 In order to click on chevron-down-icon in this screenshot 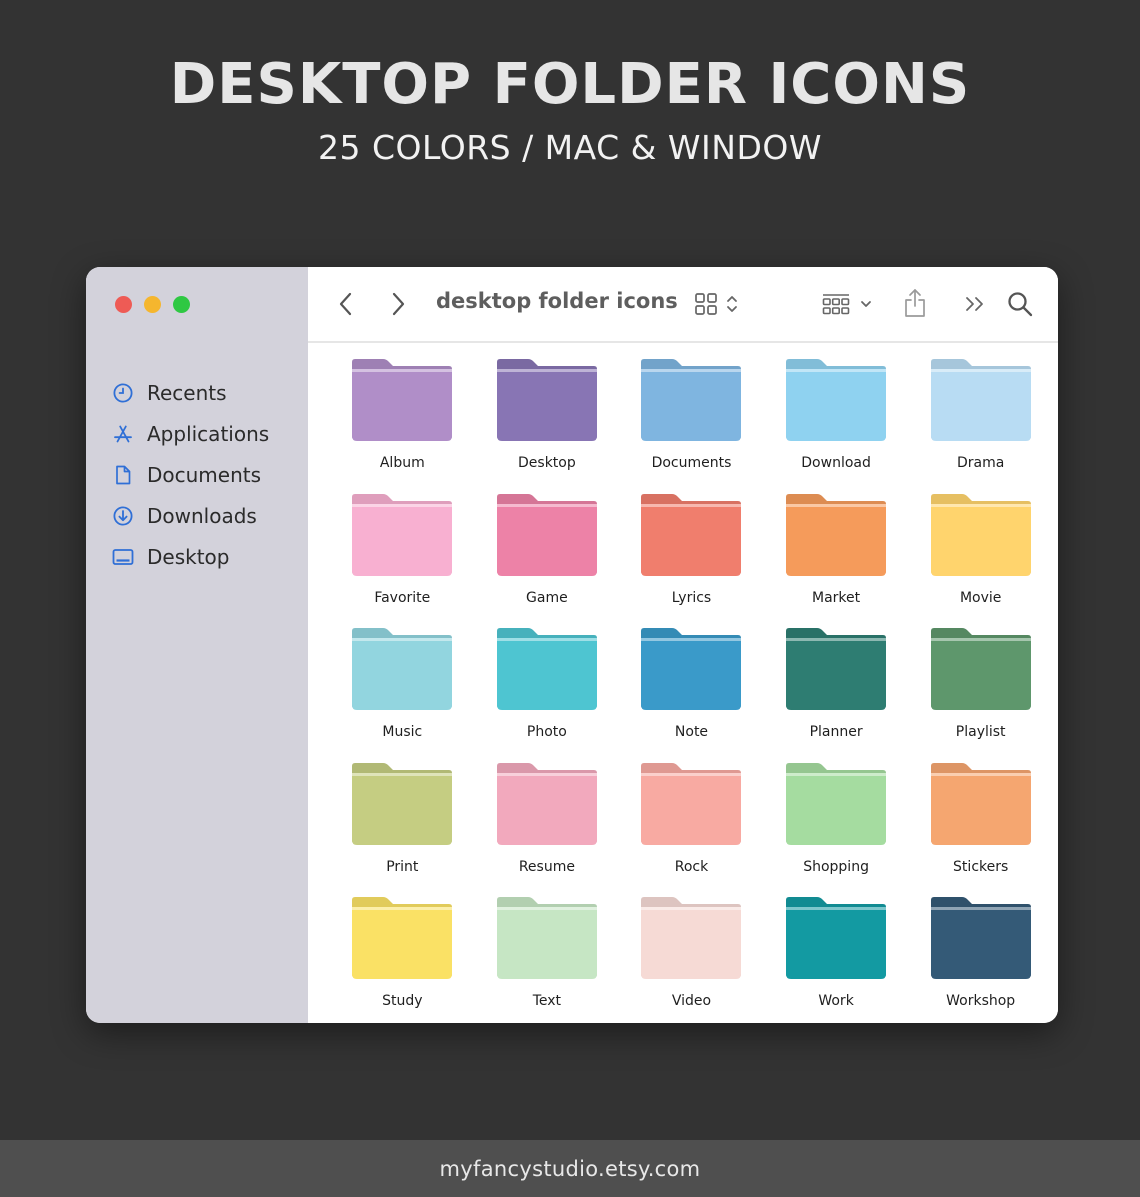, I will do `click(866, 304)`.